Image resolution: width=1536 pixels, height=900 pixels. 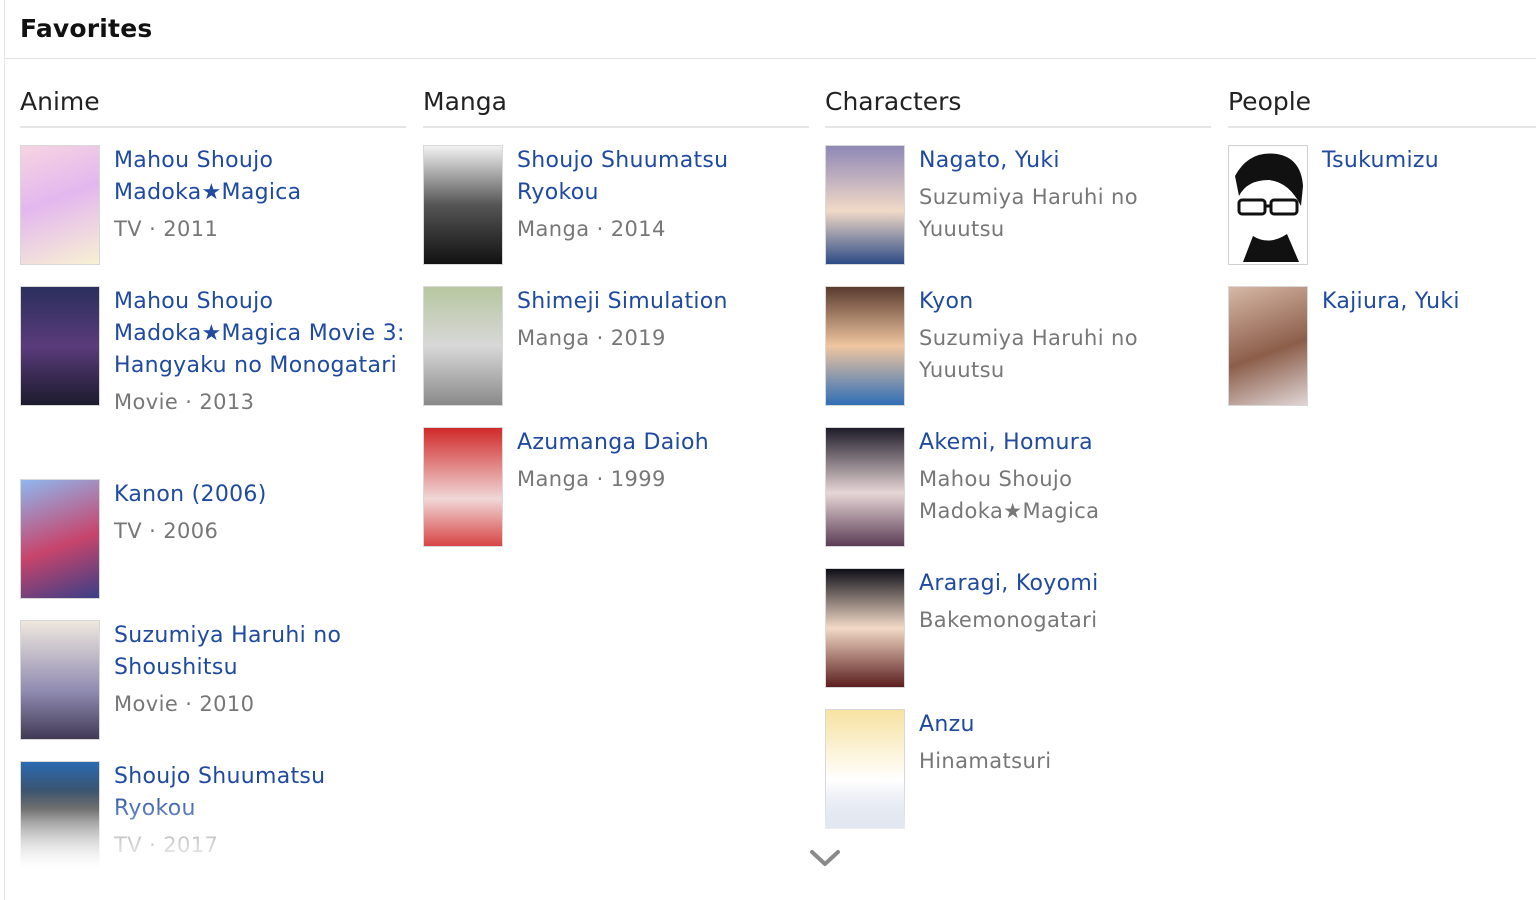 What do you see at coordinates (86, 28) in the screenshot?
I see `section-title: Favorites` at bounding box center [86, 28].